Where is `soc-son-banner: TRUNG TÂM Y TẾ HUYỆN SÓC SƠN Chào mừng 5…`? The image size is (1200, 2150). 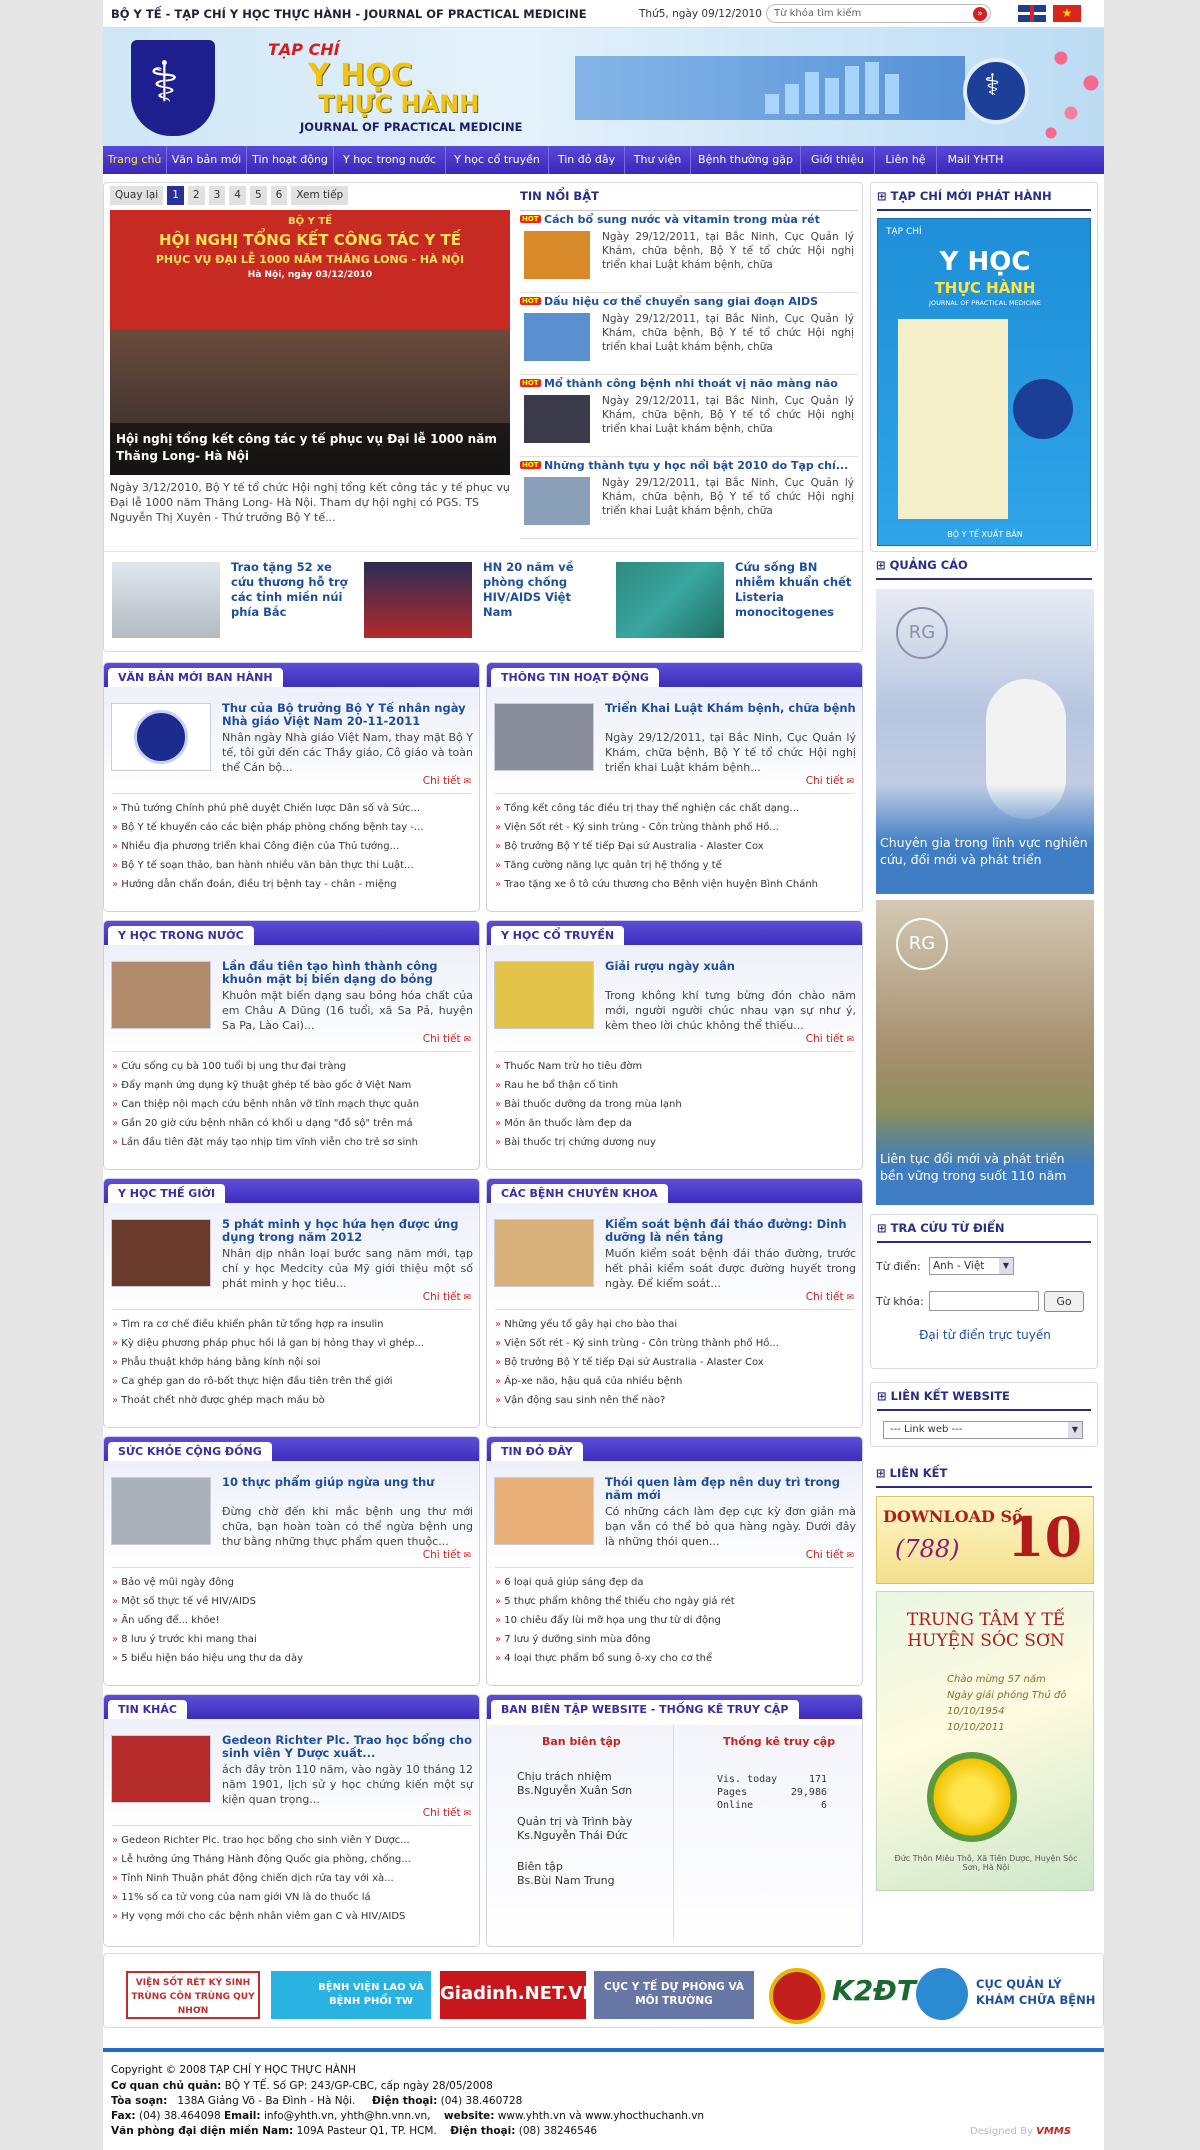
soc-son-banner: TRUNG TÂM Y TẾ HUYỆN SÓC SƠN Chào mừng 5… is located at coordinates (985, 1741).